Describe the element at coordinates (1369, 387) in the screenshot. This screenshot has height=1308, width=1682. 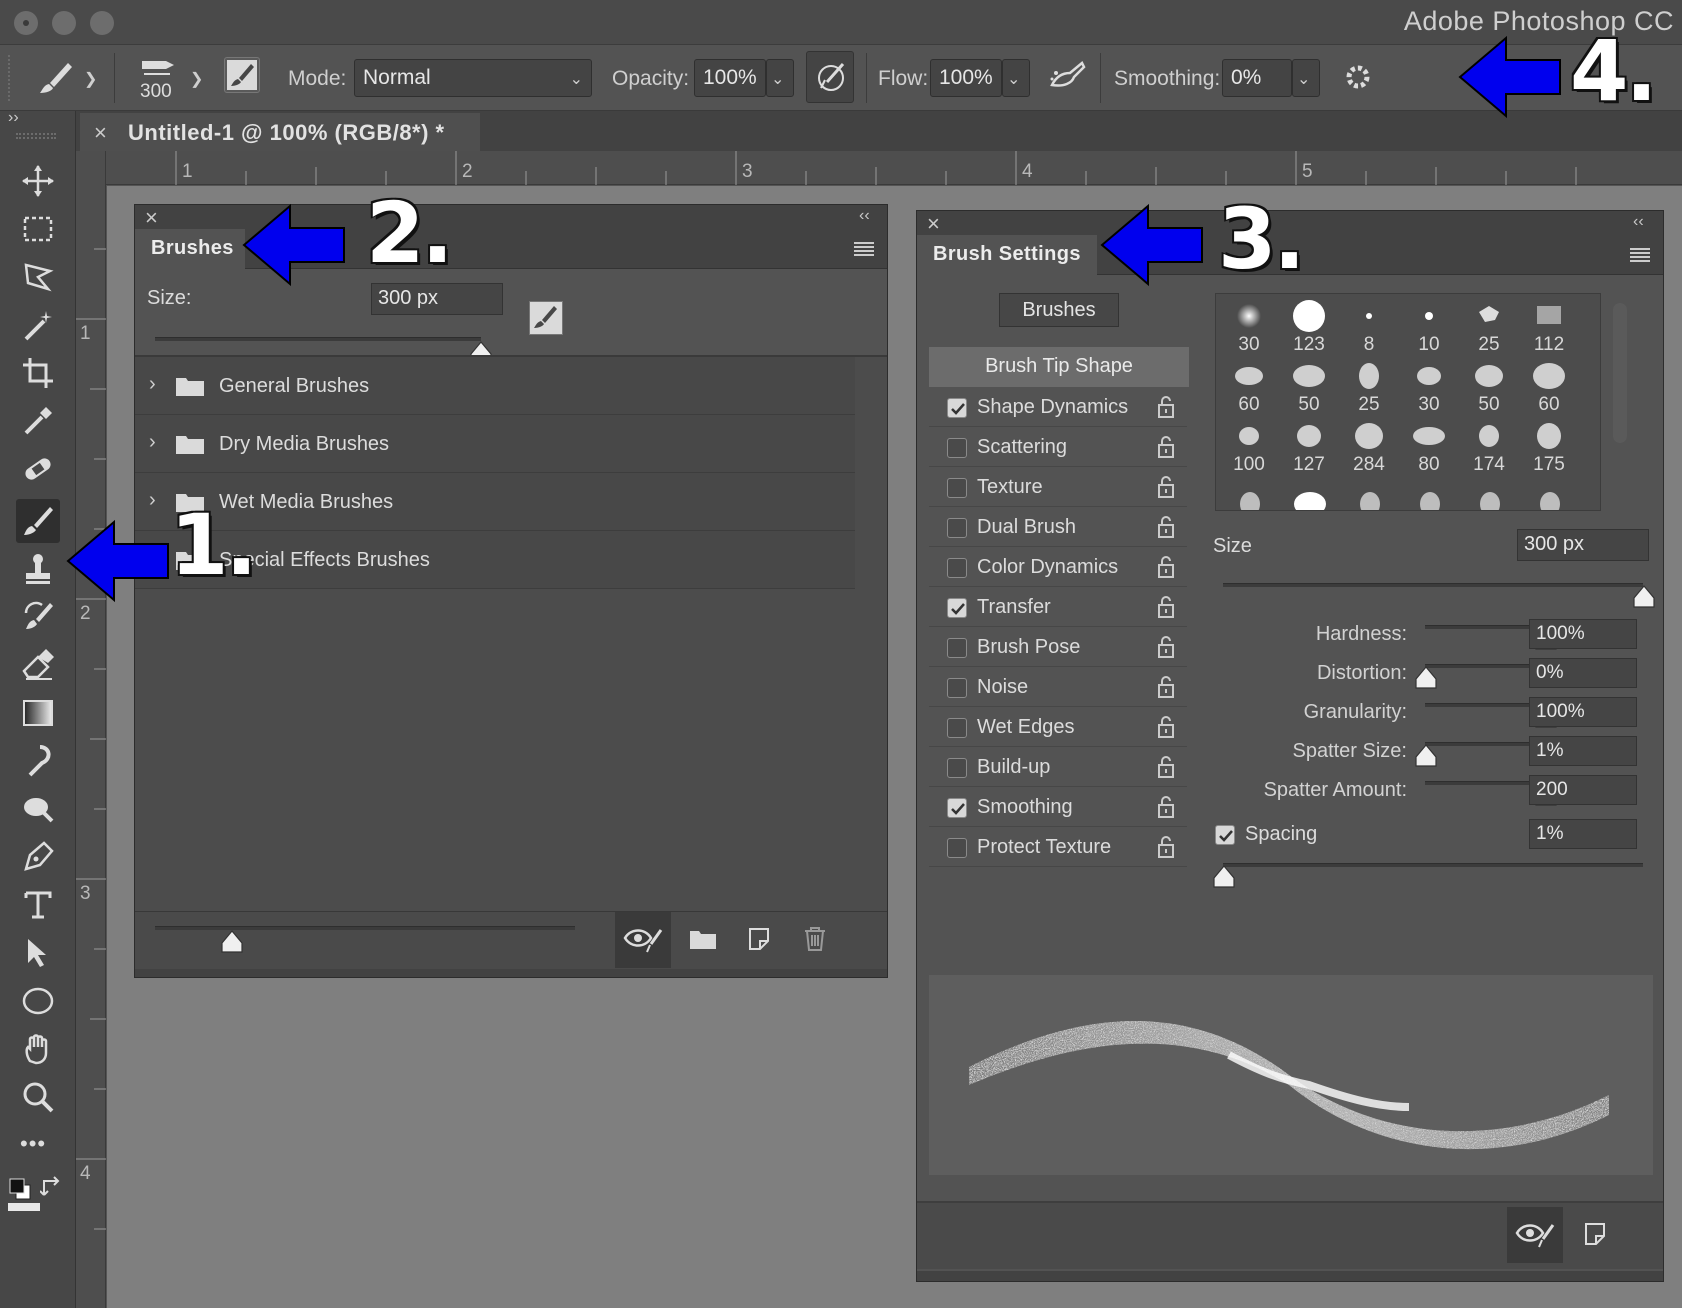
I see `brush-tip-item: 25` at that location.